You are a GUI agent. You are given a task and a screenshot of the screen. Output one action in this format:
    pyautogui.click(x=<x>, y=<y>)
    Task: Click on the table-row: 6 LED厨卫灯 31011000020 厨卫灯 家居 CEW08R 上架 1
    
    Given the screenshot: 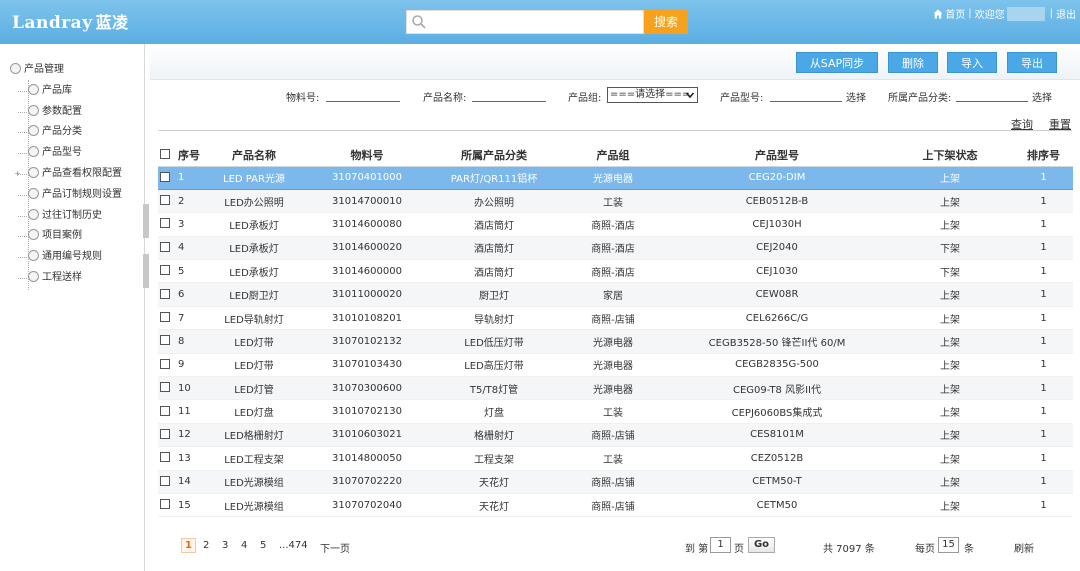 What is the action you would take?
    pyautogui.click(x=615, y=294)
    